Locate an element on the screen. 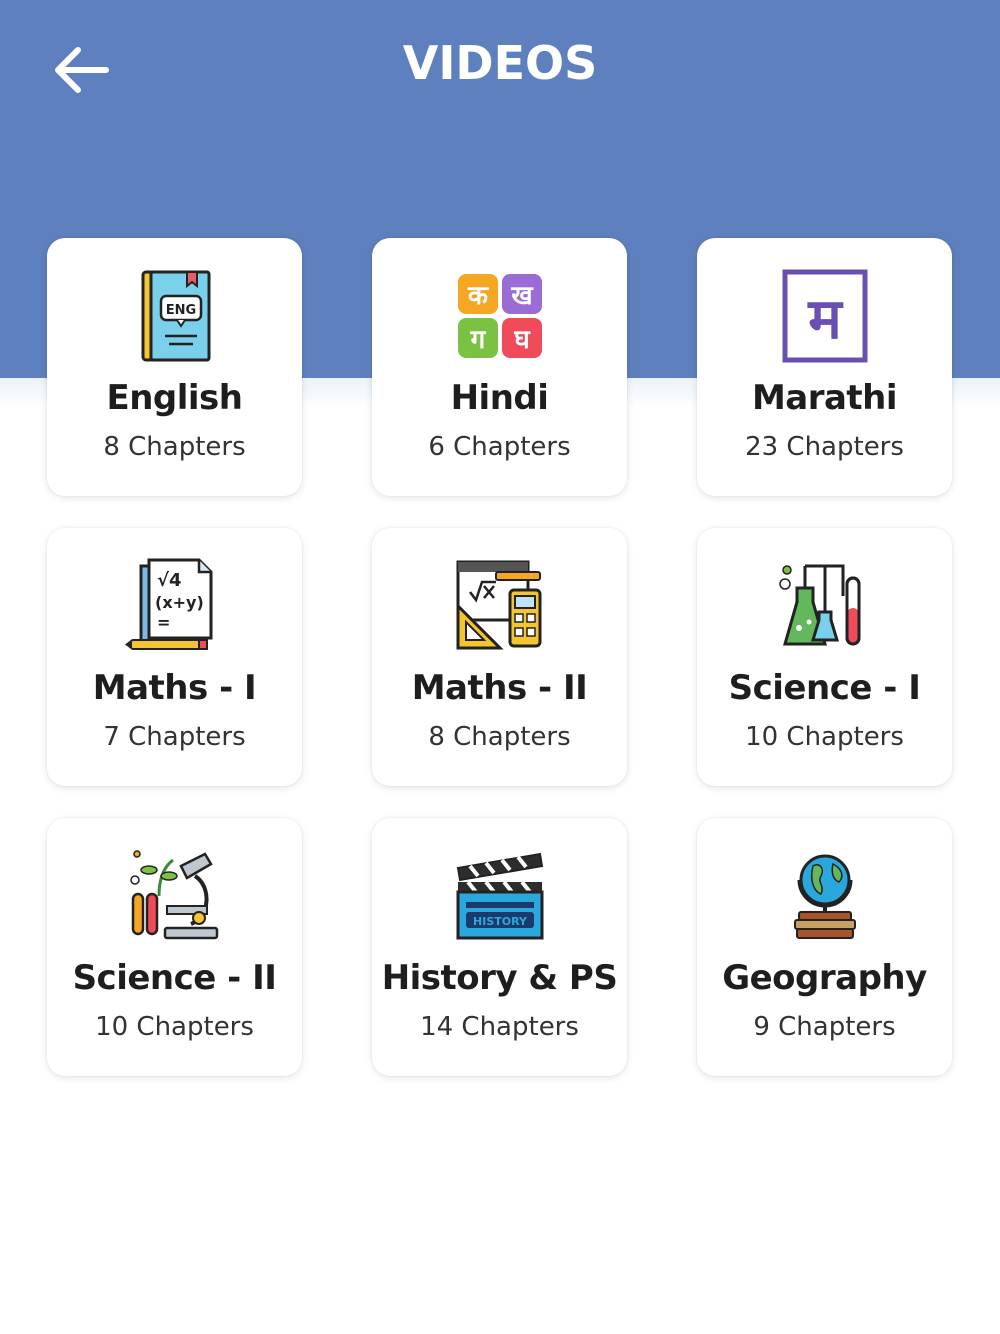  maths-text: (x+y) is located at coordinates (179, 602).